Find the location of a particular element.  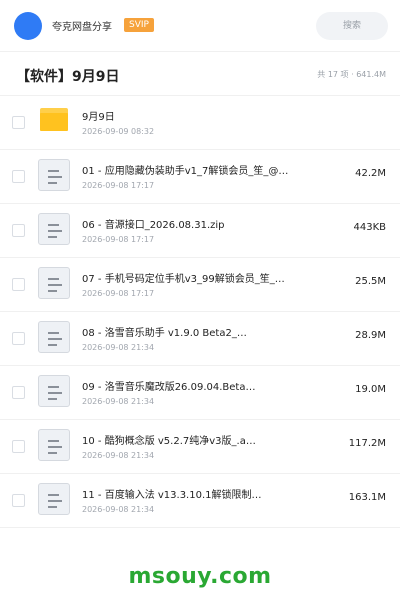

page-title: 【软件】9月9日 is located at coordinates (68, 77).